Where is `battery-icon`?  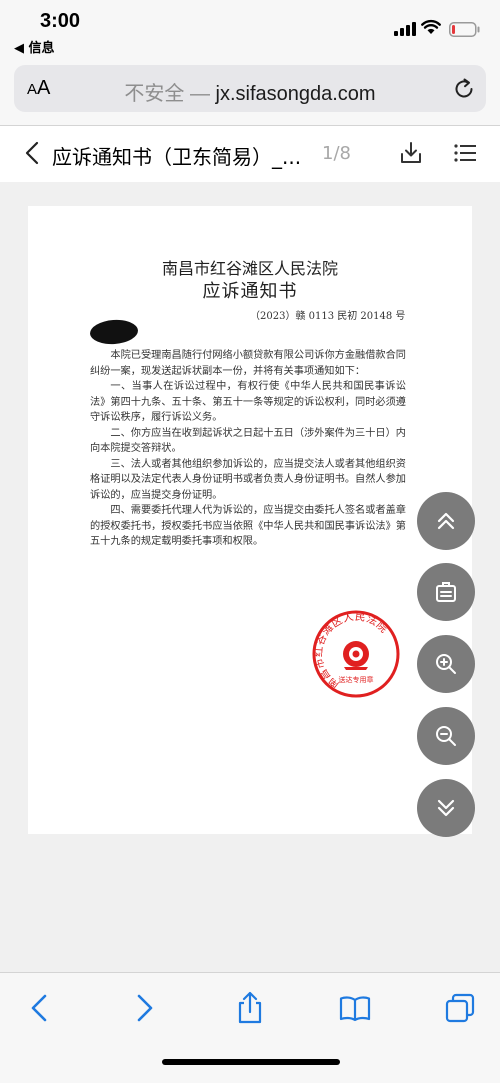 battery-icon is located at coordinates (464, 29).